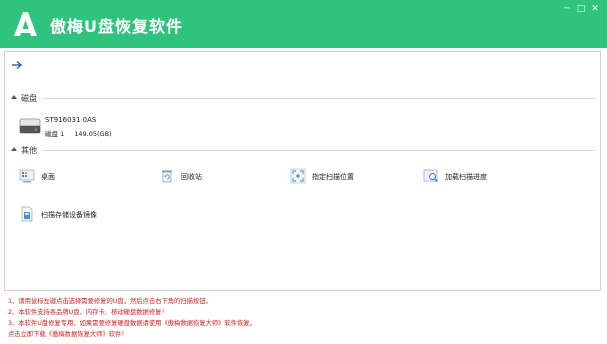  I want to click on note-line: 2、本软件支持各品牌U盘、内存卡、移动硬盘数据修复！, so click(88, 312).